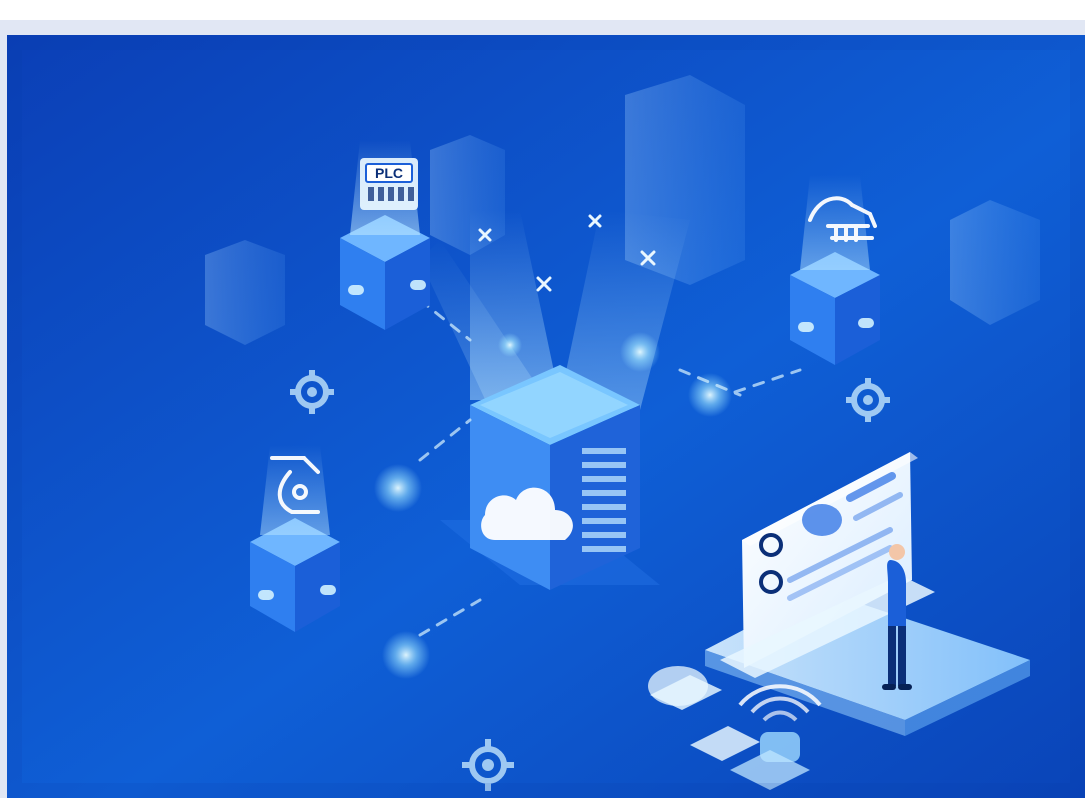  I want to click on sensor-pad, so click(678, 686).